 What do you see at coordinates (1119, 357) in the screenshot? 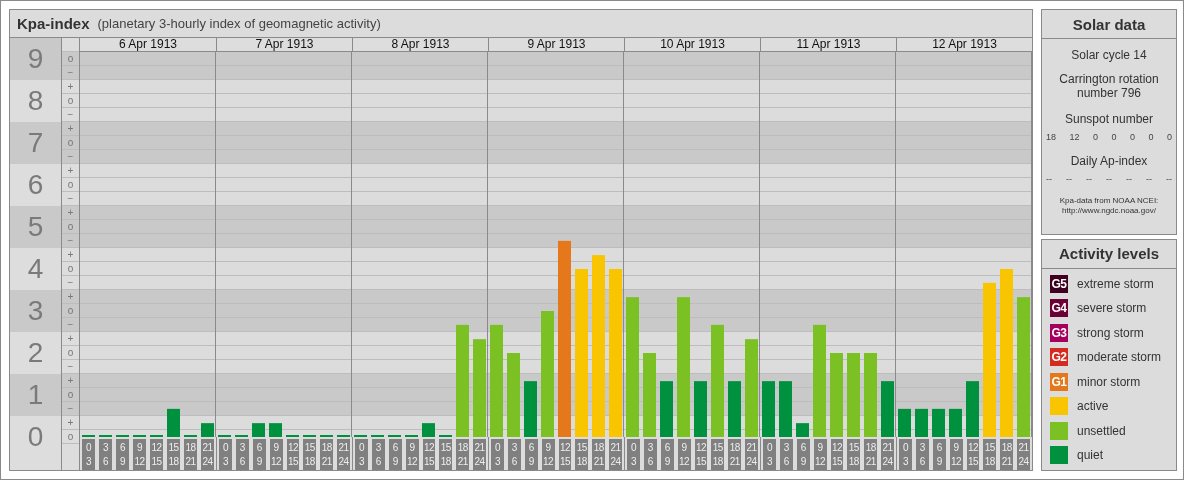
I see `level-label: moderate storm` at bounding box center [1119, 357].